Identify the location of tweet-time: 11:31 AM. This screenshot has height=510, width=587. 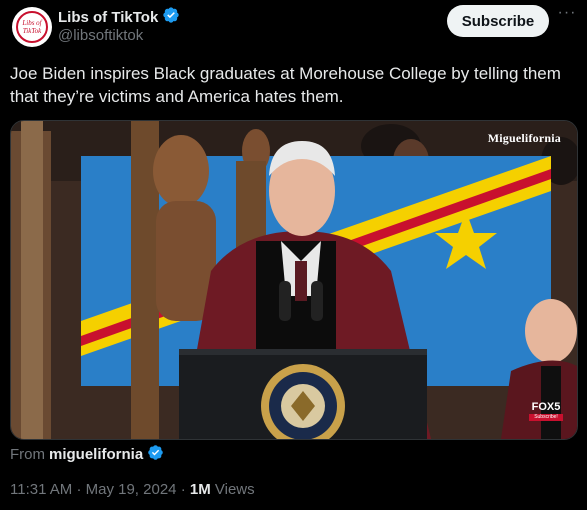
(41, 489).